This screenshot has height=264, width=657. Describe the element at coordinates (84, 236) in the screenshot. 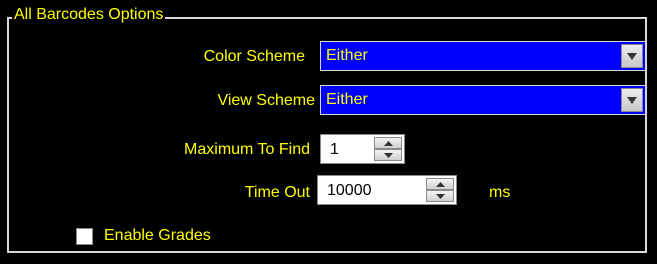

I see `enable-grades-checkbox` at that location.